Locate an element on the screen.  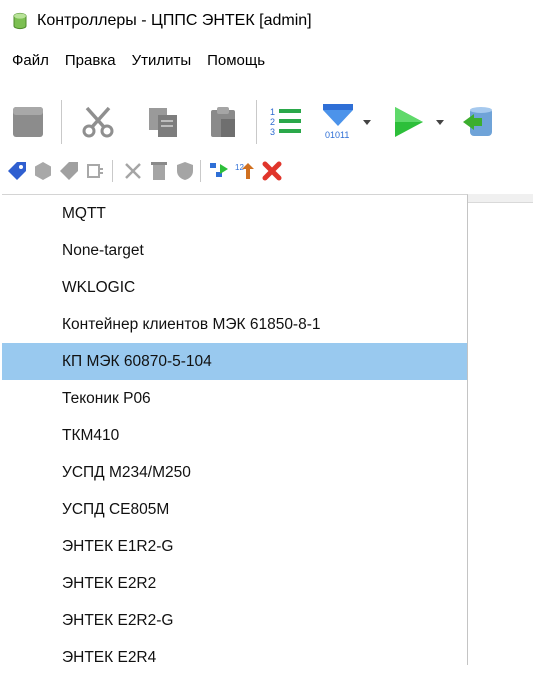
list-item: WKLOGIC is located at coordinates (234, 287).